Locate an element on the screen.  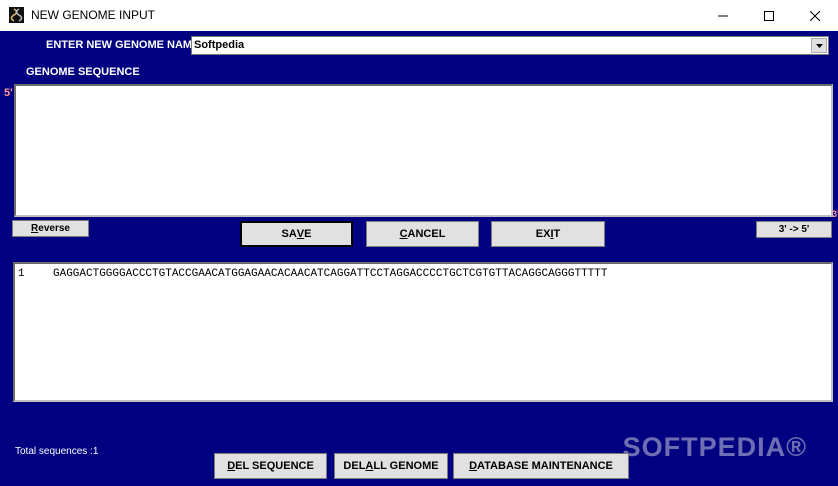
genome-name-value: Softpedia is located at coordinates (219, 45).